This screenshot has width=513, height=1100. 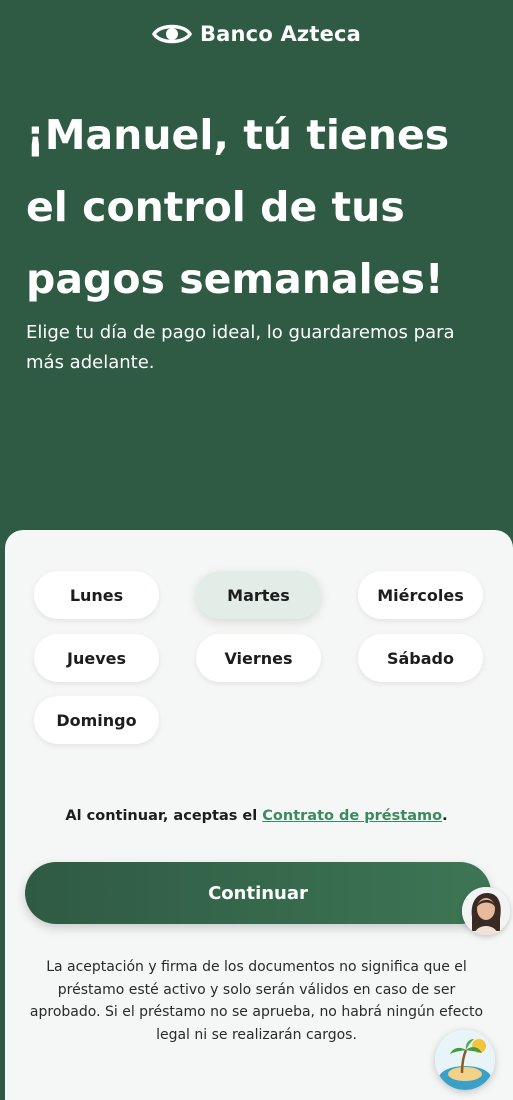 I want to click on brand-logo: Banco Azteca, so click(x=256, y=34).